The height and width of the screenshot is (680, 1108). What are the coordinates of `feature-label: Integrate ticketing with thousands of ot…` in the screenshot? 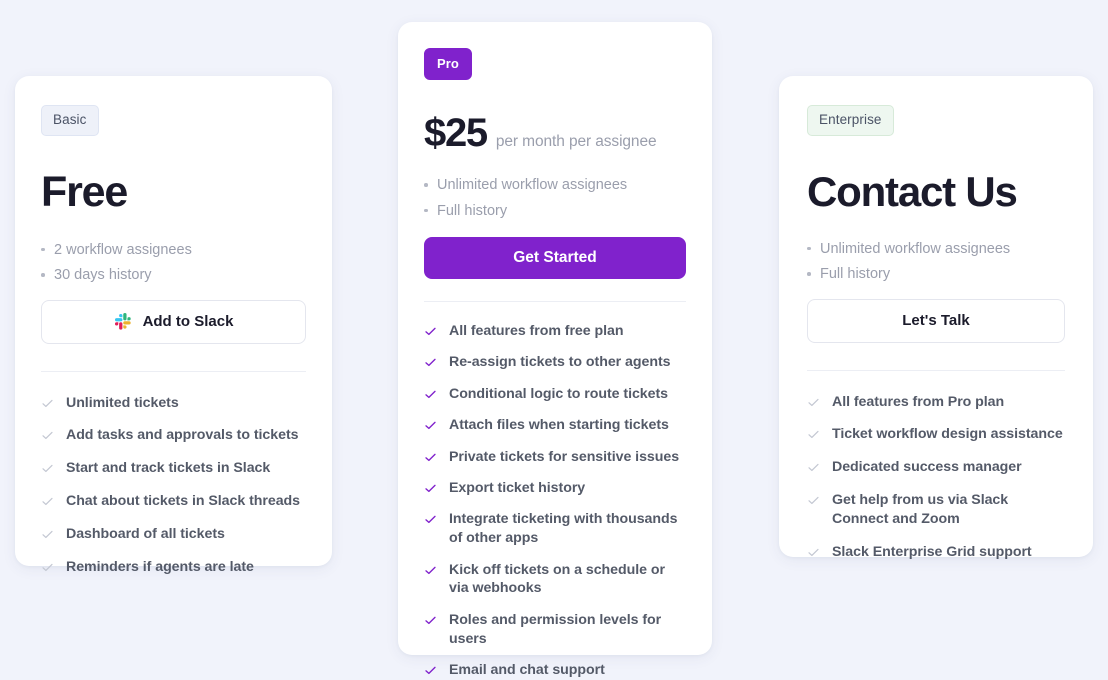 It's located at (563, 529).